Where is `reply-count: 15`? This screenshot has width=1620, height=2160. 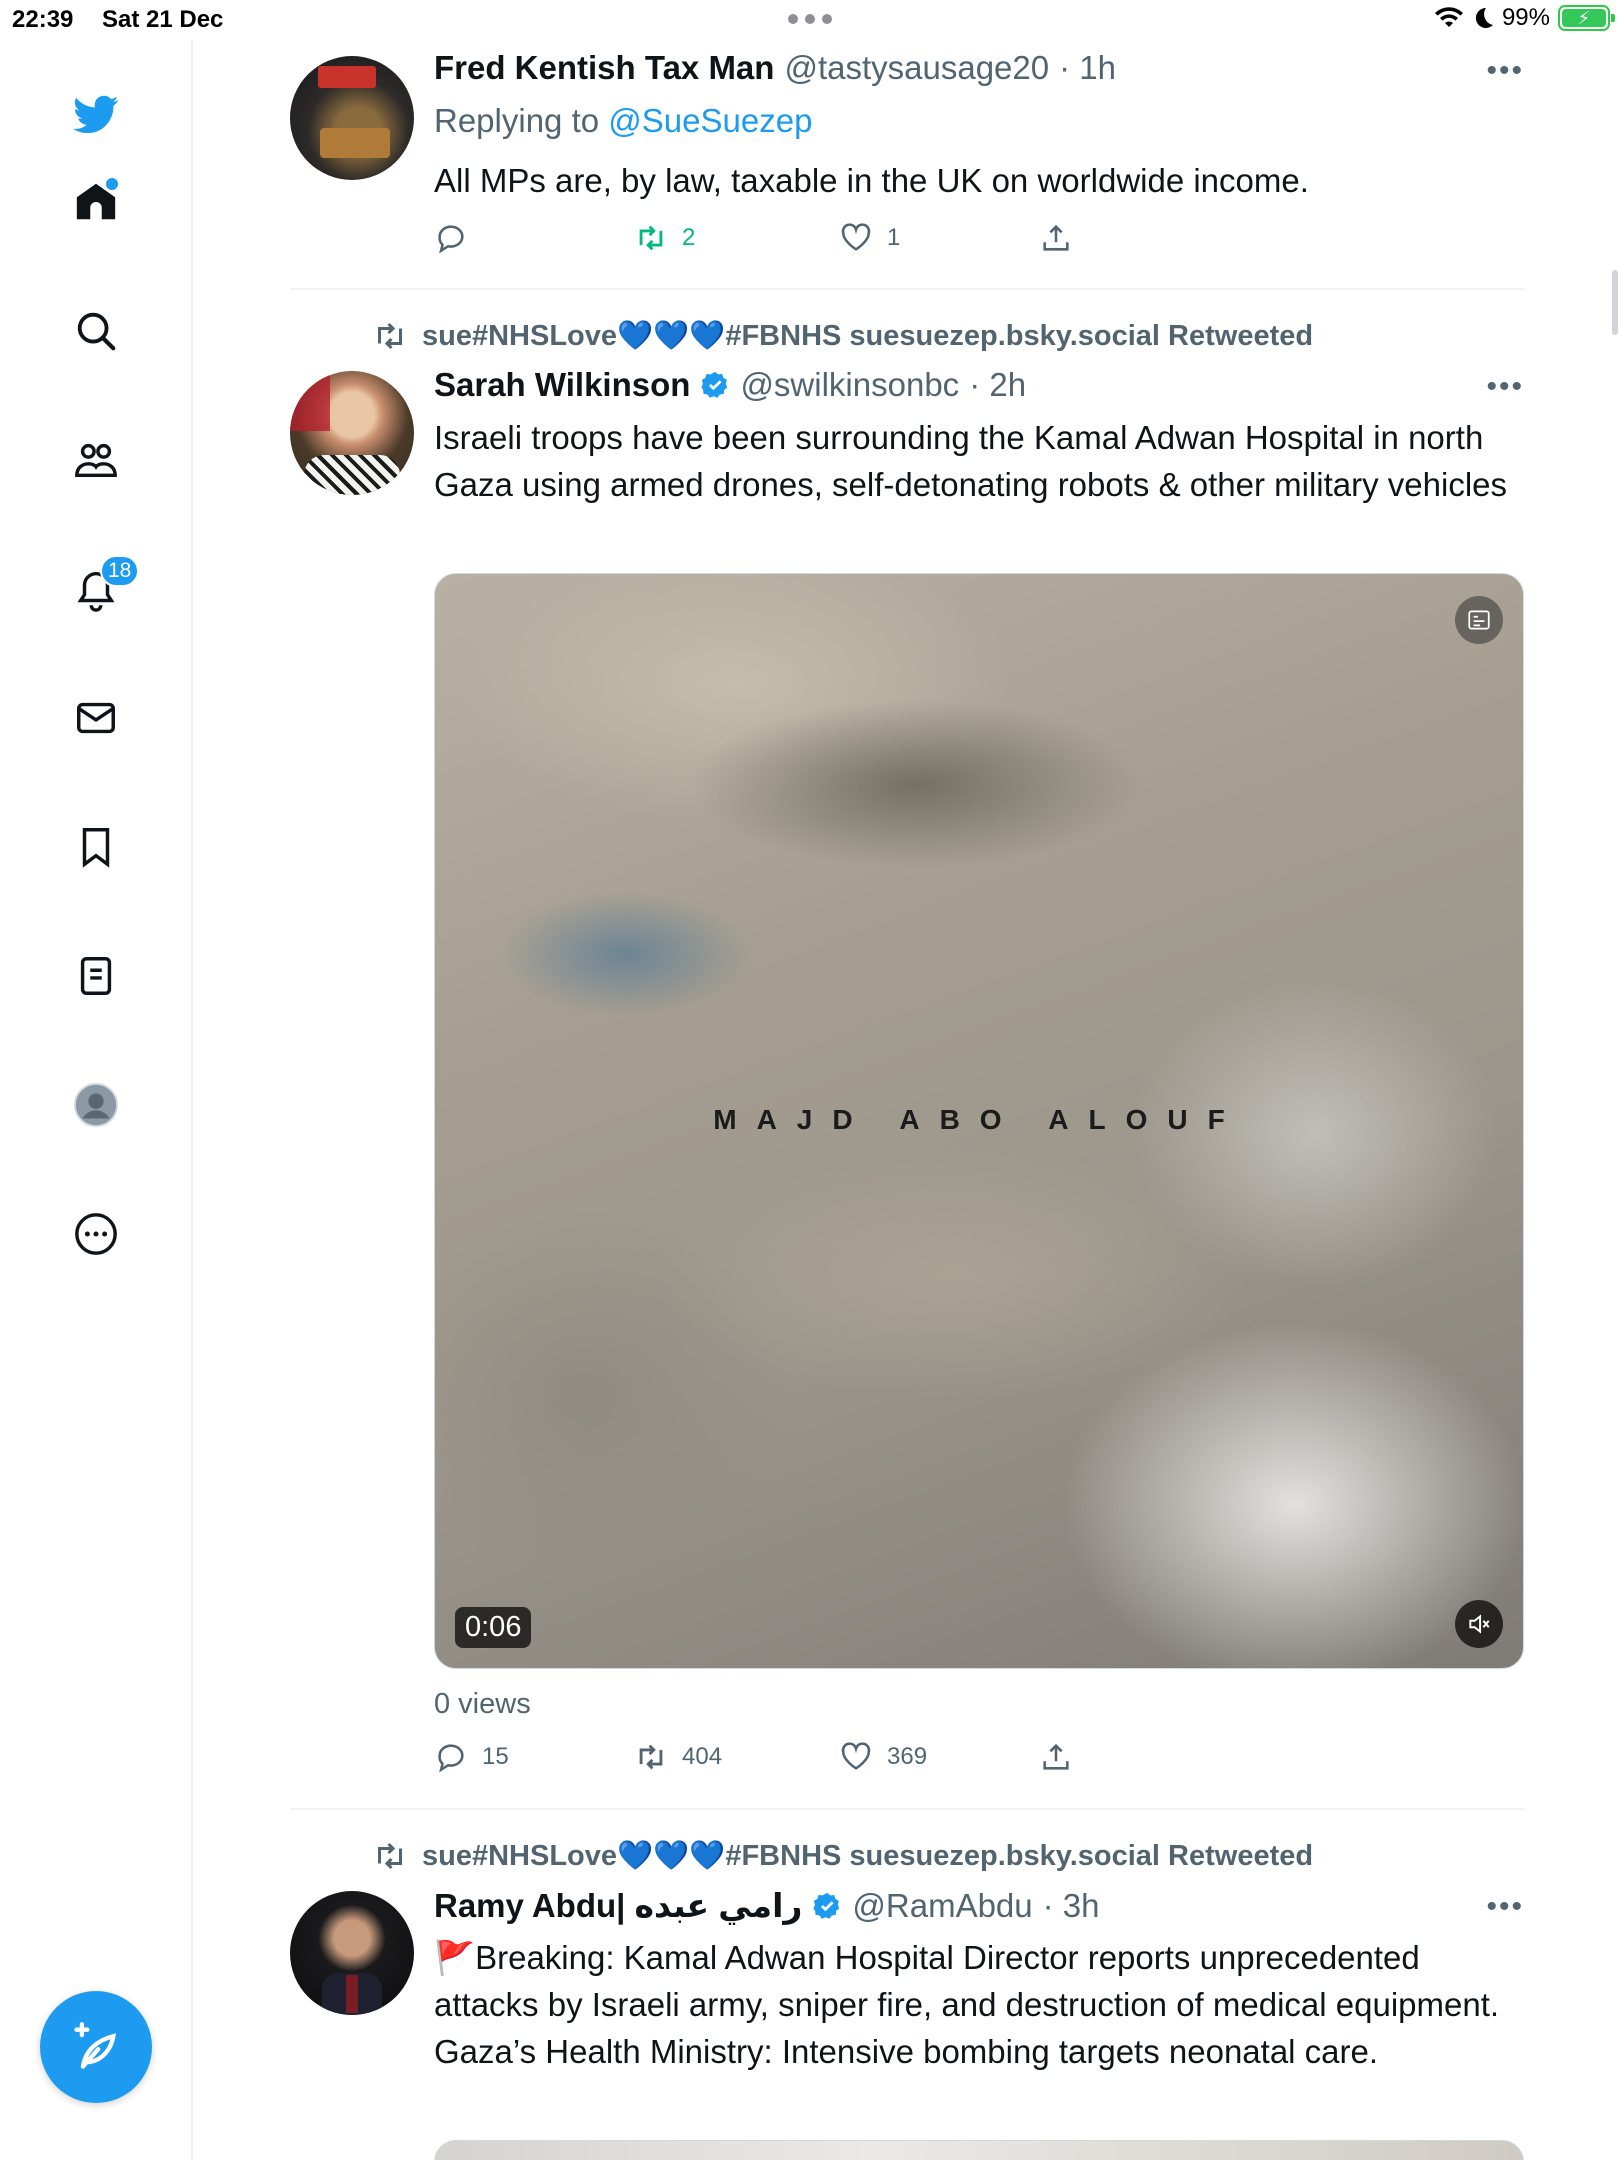
reply-count: 15 is located at coordinates (495, 1756).